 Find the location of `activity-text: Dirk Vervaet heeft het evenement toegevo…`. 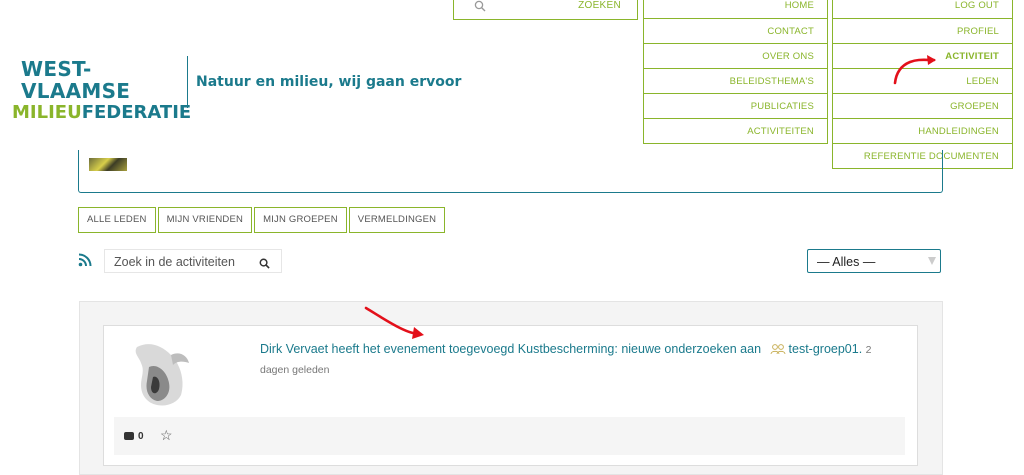

activity-text: Dirk Vervaet heeft het evenement toegevo… is located at coordinates (580, 360).